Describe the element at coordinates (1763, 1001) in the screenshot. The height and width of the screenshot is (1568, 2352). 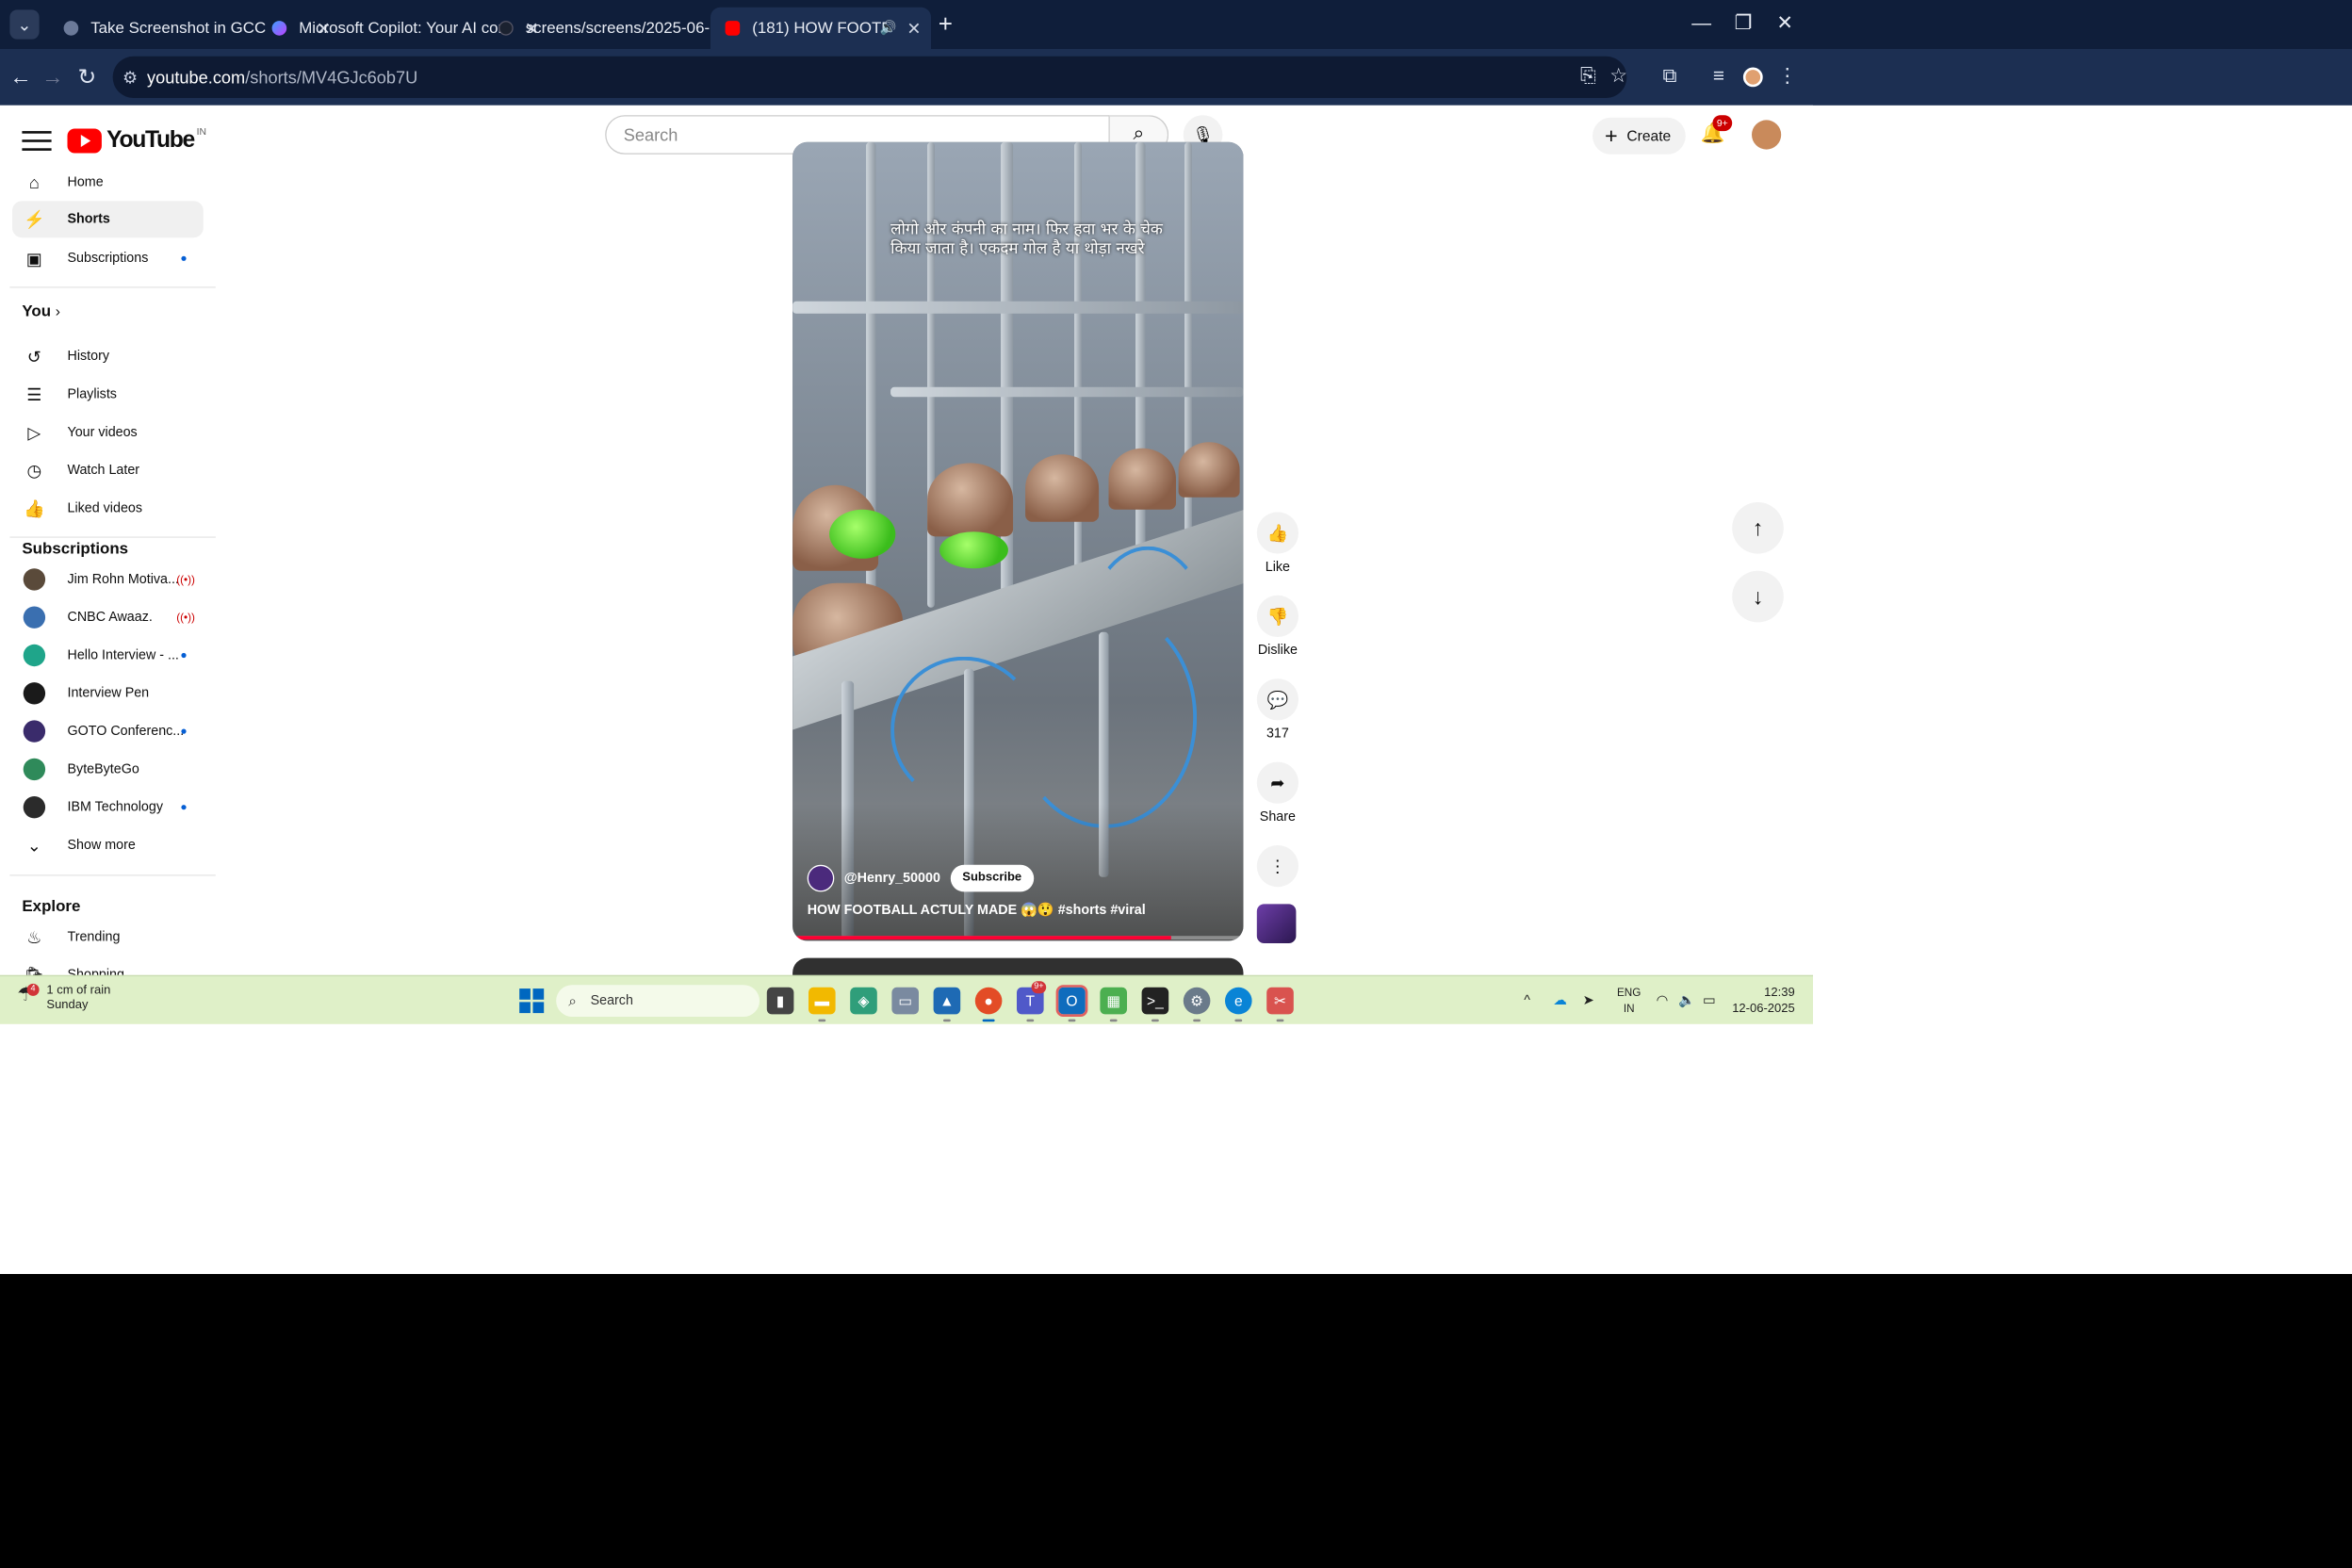
I see `taskbar-clock: 12:39 12-06-2025` at that location.